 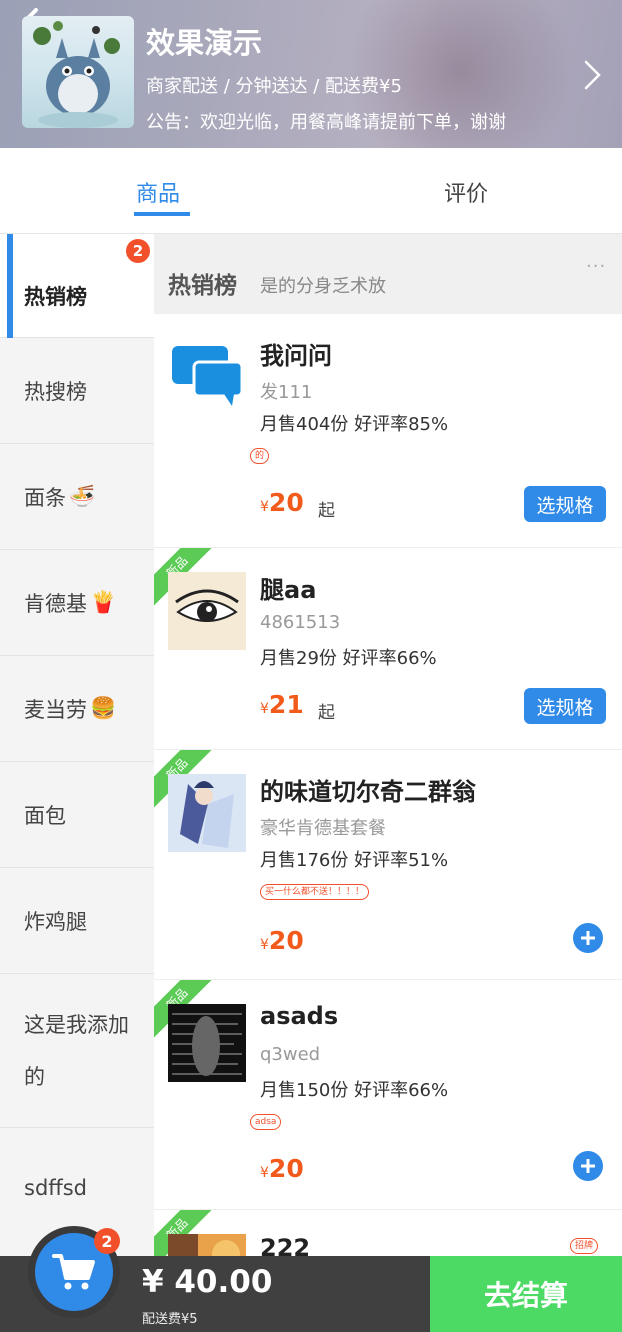 What do you see at coordinates (354, 860) in the screenshot?
I see `product-stats: 月售176份 好评率51%` at bounding box center [354, 860].